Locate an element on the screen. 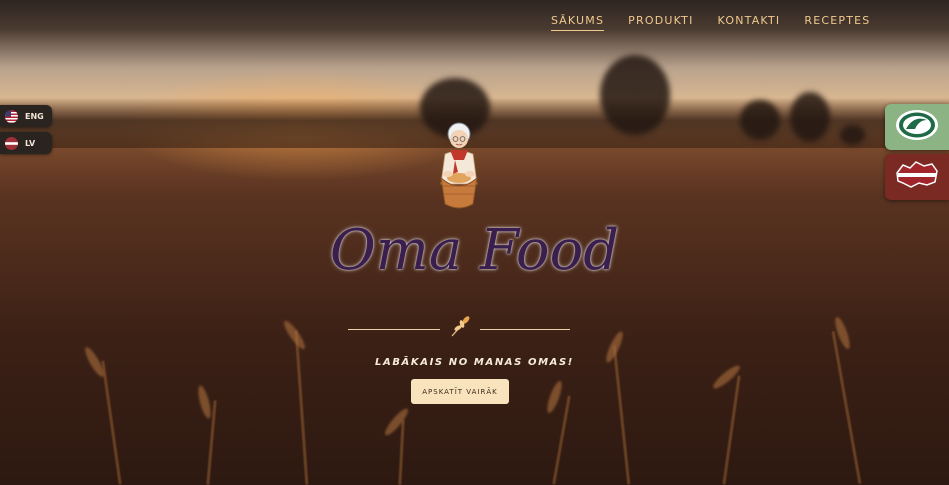  quality-badge-button is located at coordinates (917, 127).